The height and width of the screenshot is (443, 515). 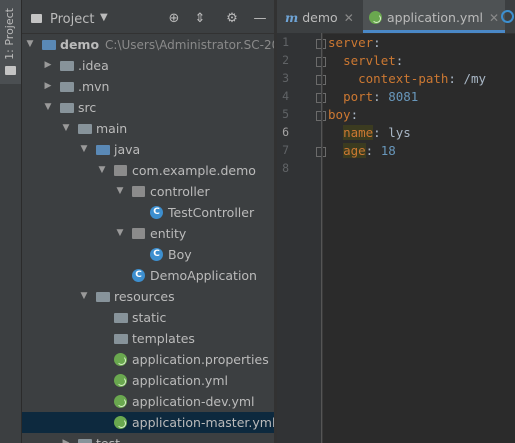 I want to click on tree-item-application-master-yml: application-master.yml, so click(x=148, y=422).